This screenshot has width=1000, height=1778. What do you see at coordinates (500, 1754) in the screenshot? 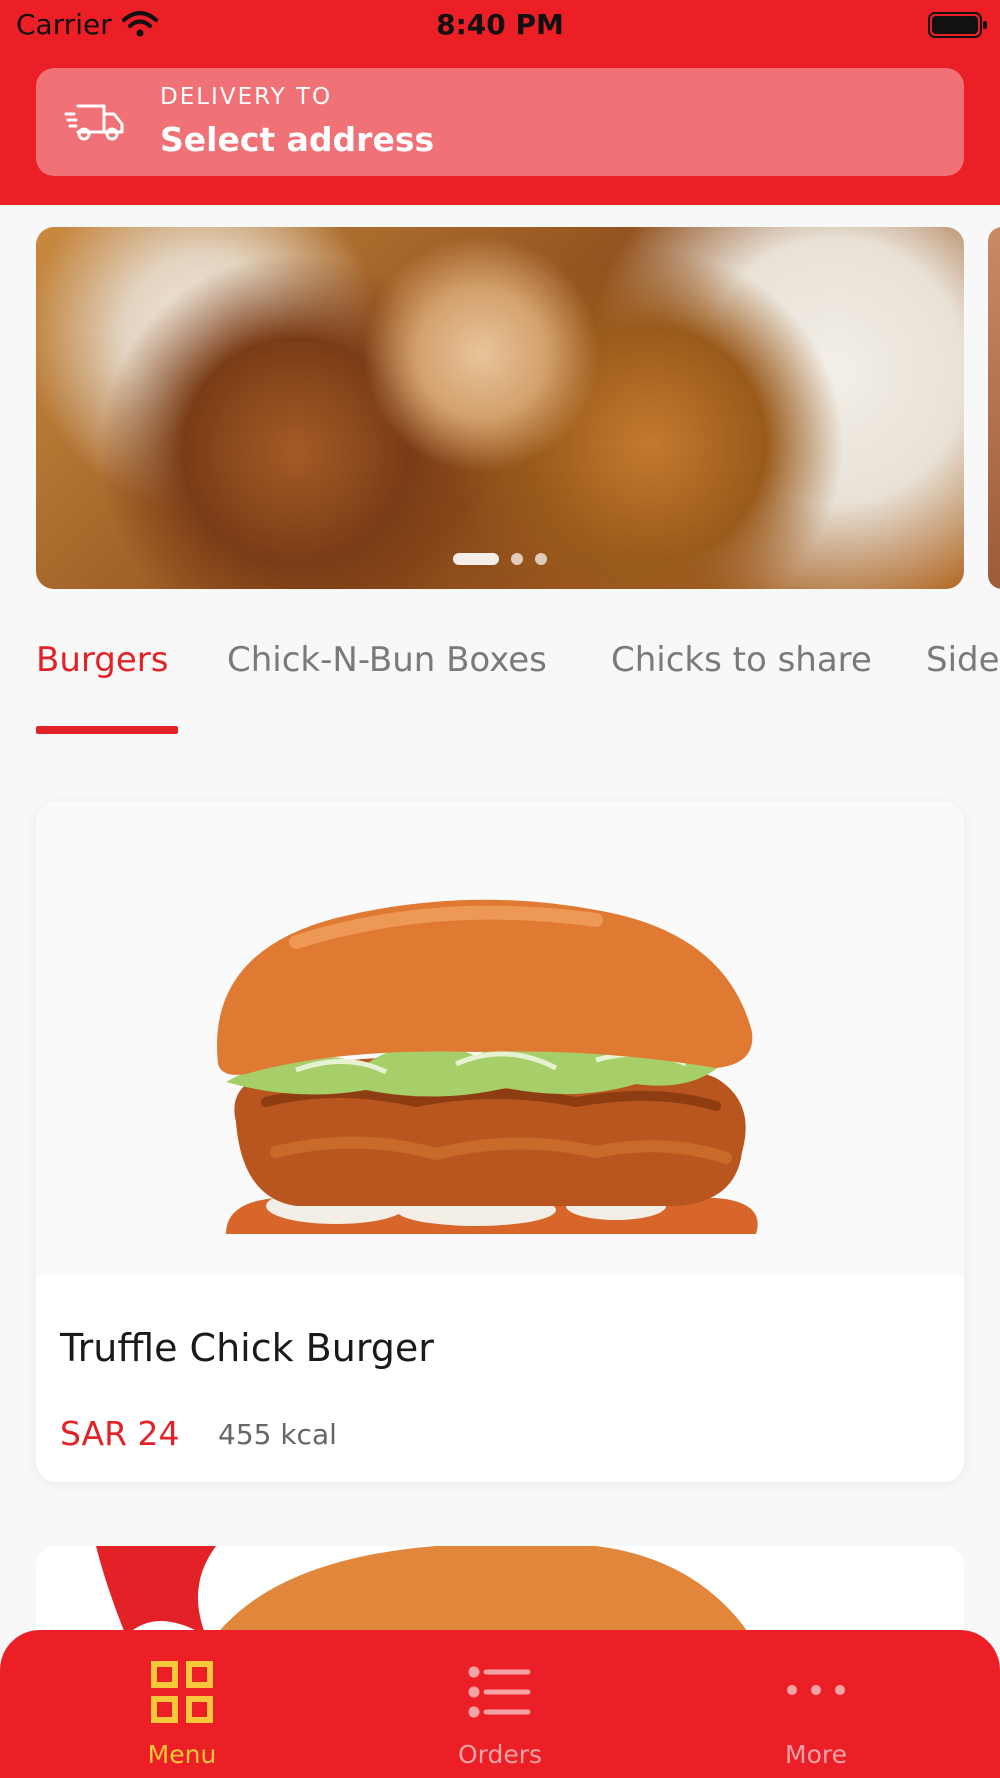
I see `nav-orders-label: Orders` at bounding box center [500, 1754].